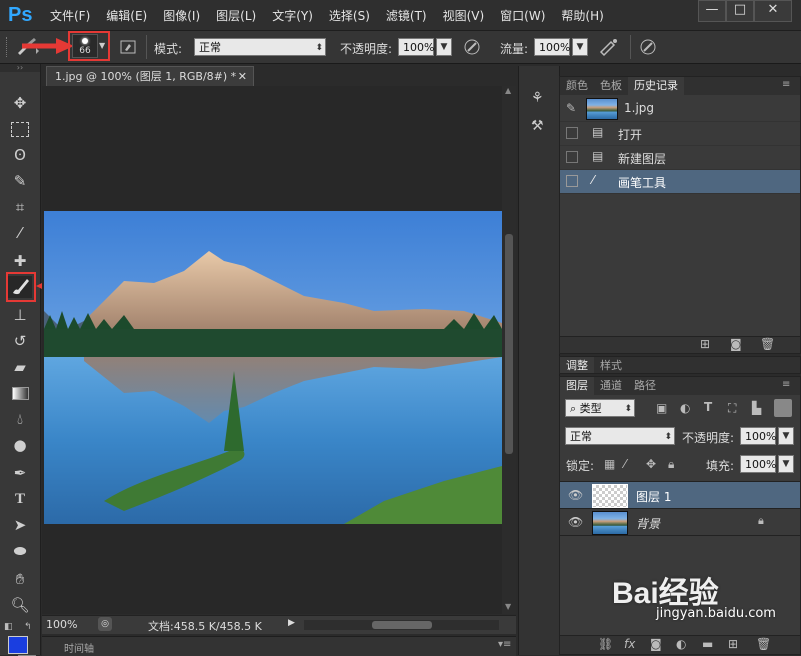 The width and height of the screenshot is (801, 656). I want to click on brush-presets-icon: ⚘, so click(537, 98).